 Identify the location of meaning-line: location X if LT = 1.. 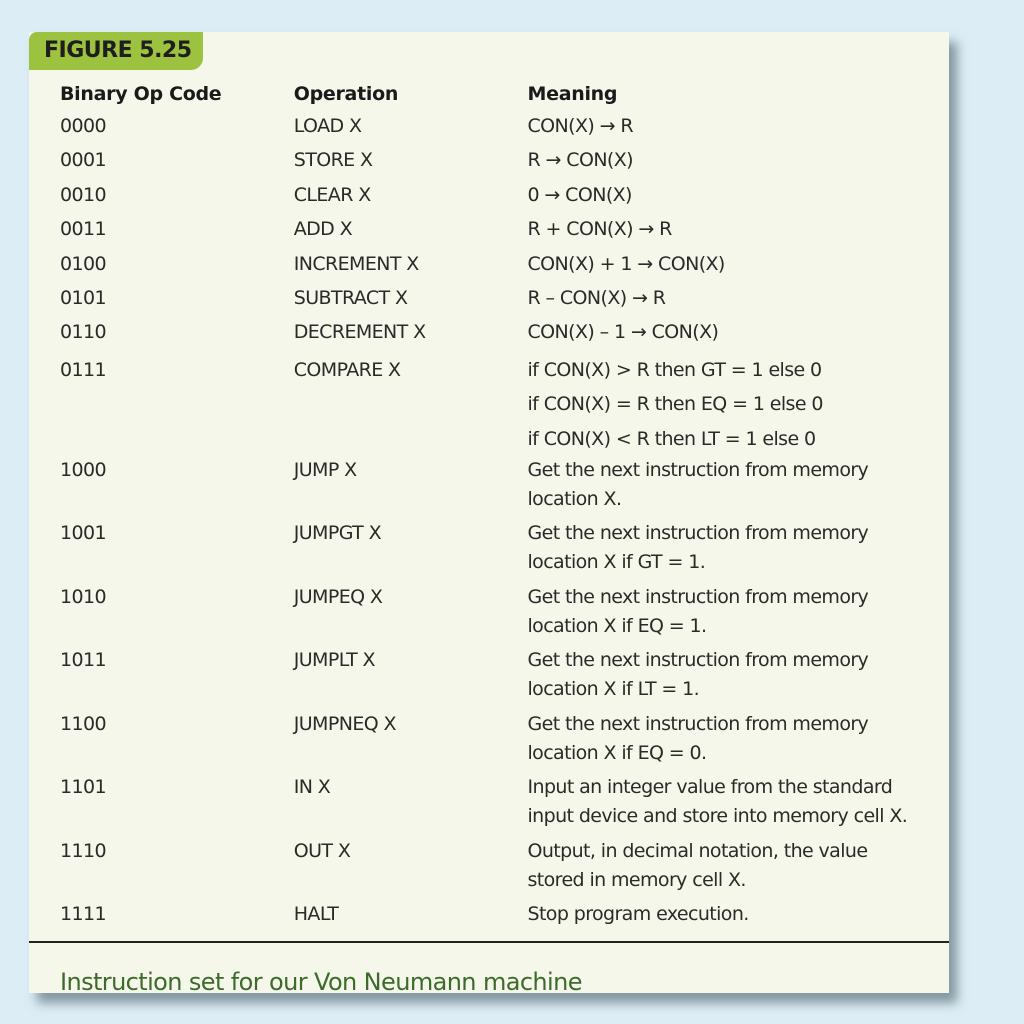
(613, 689).